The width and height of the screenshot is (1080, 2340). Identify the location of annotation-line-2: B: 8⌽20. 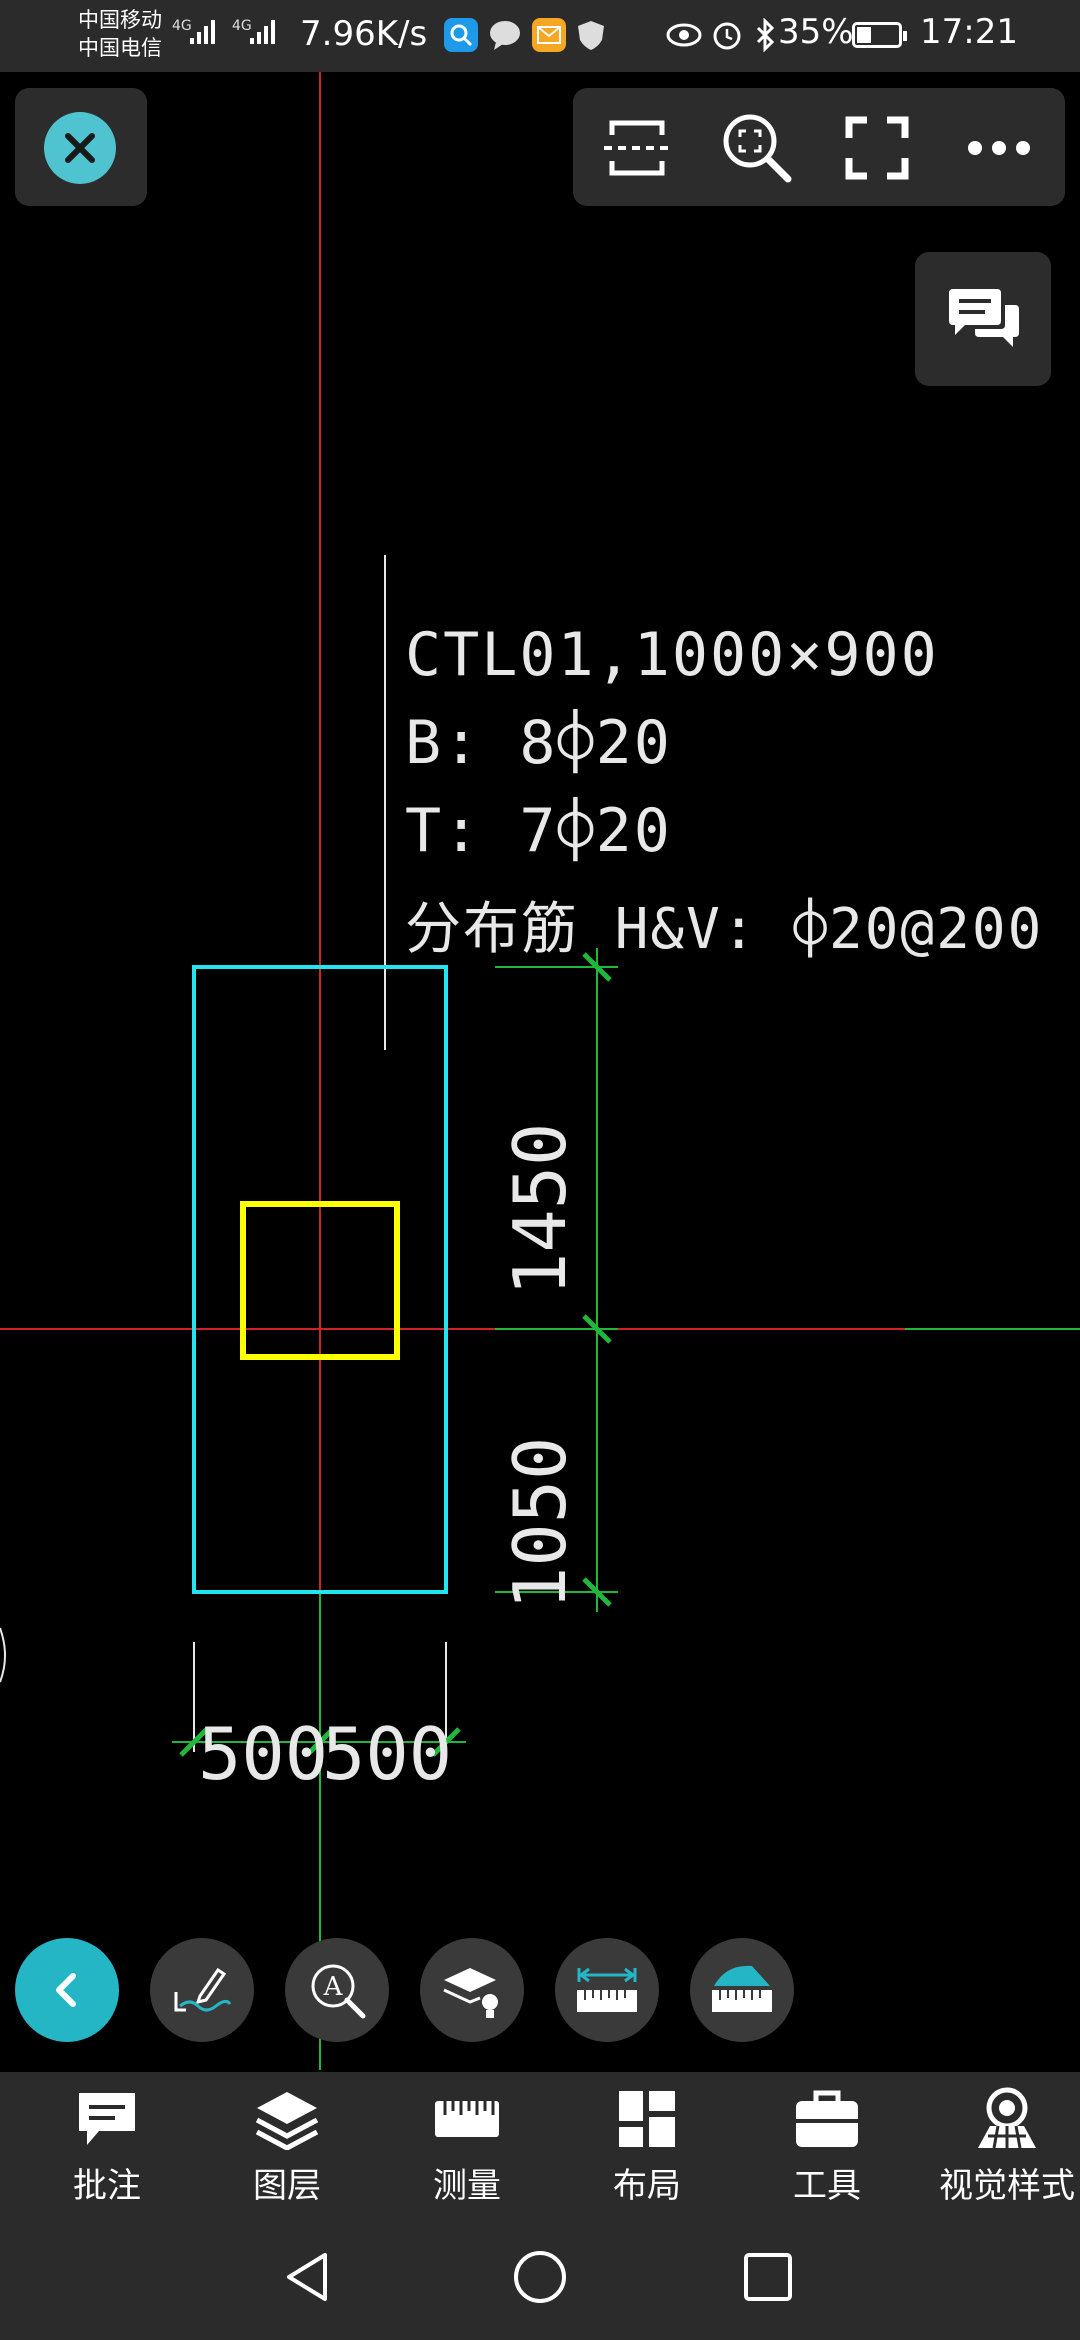
(538, 743).